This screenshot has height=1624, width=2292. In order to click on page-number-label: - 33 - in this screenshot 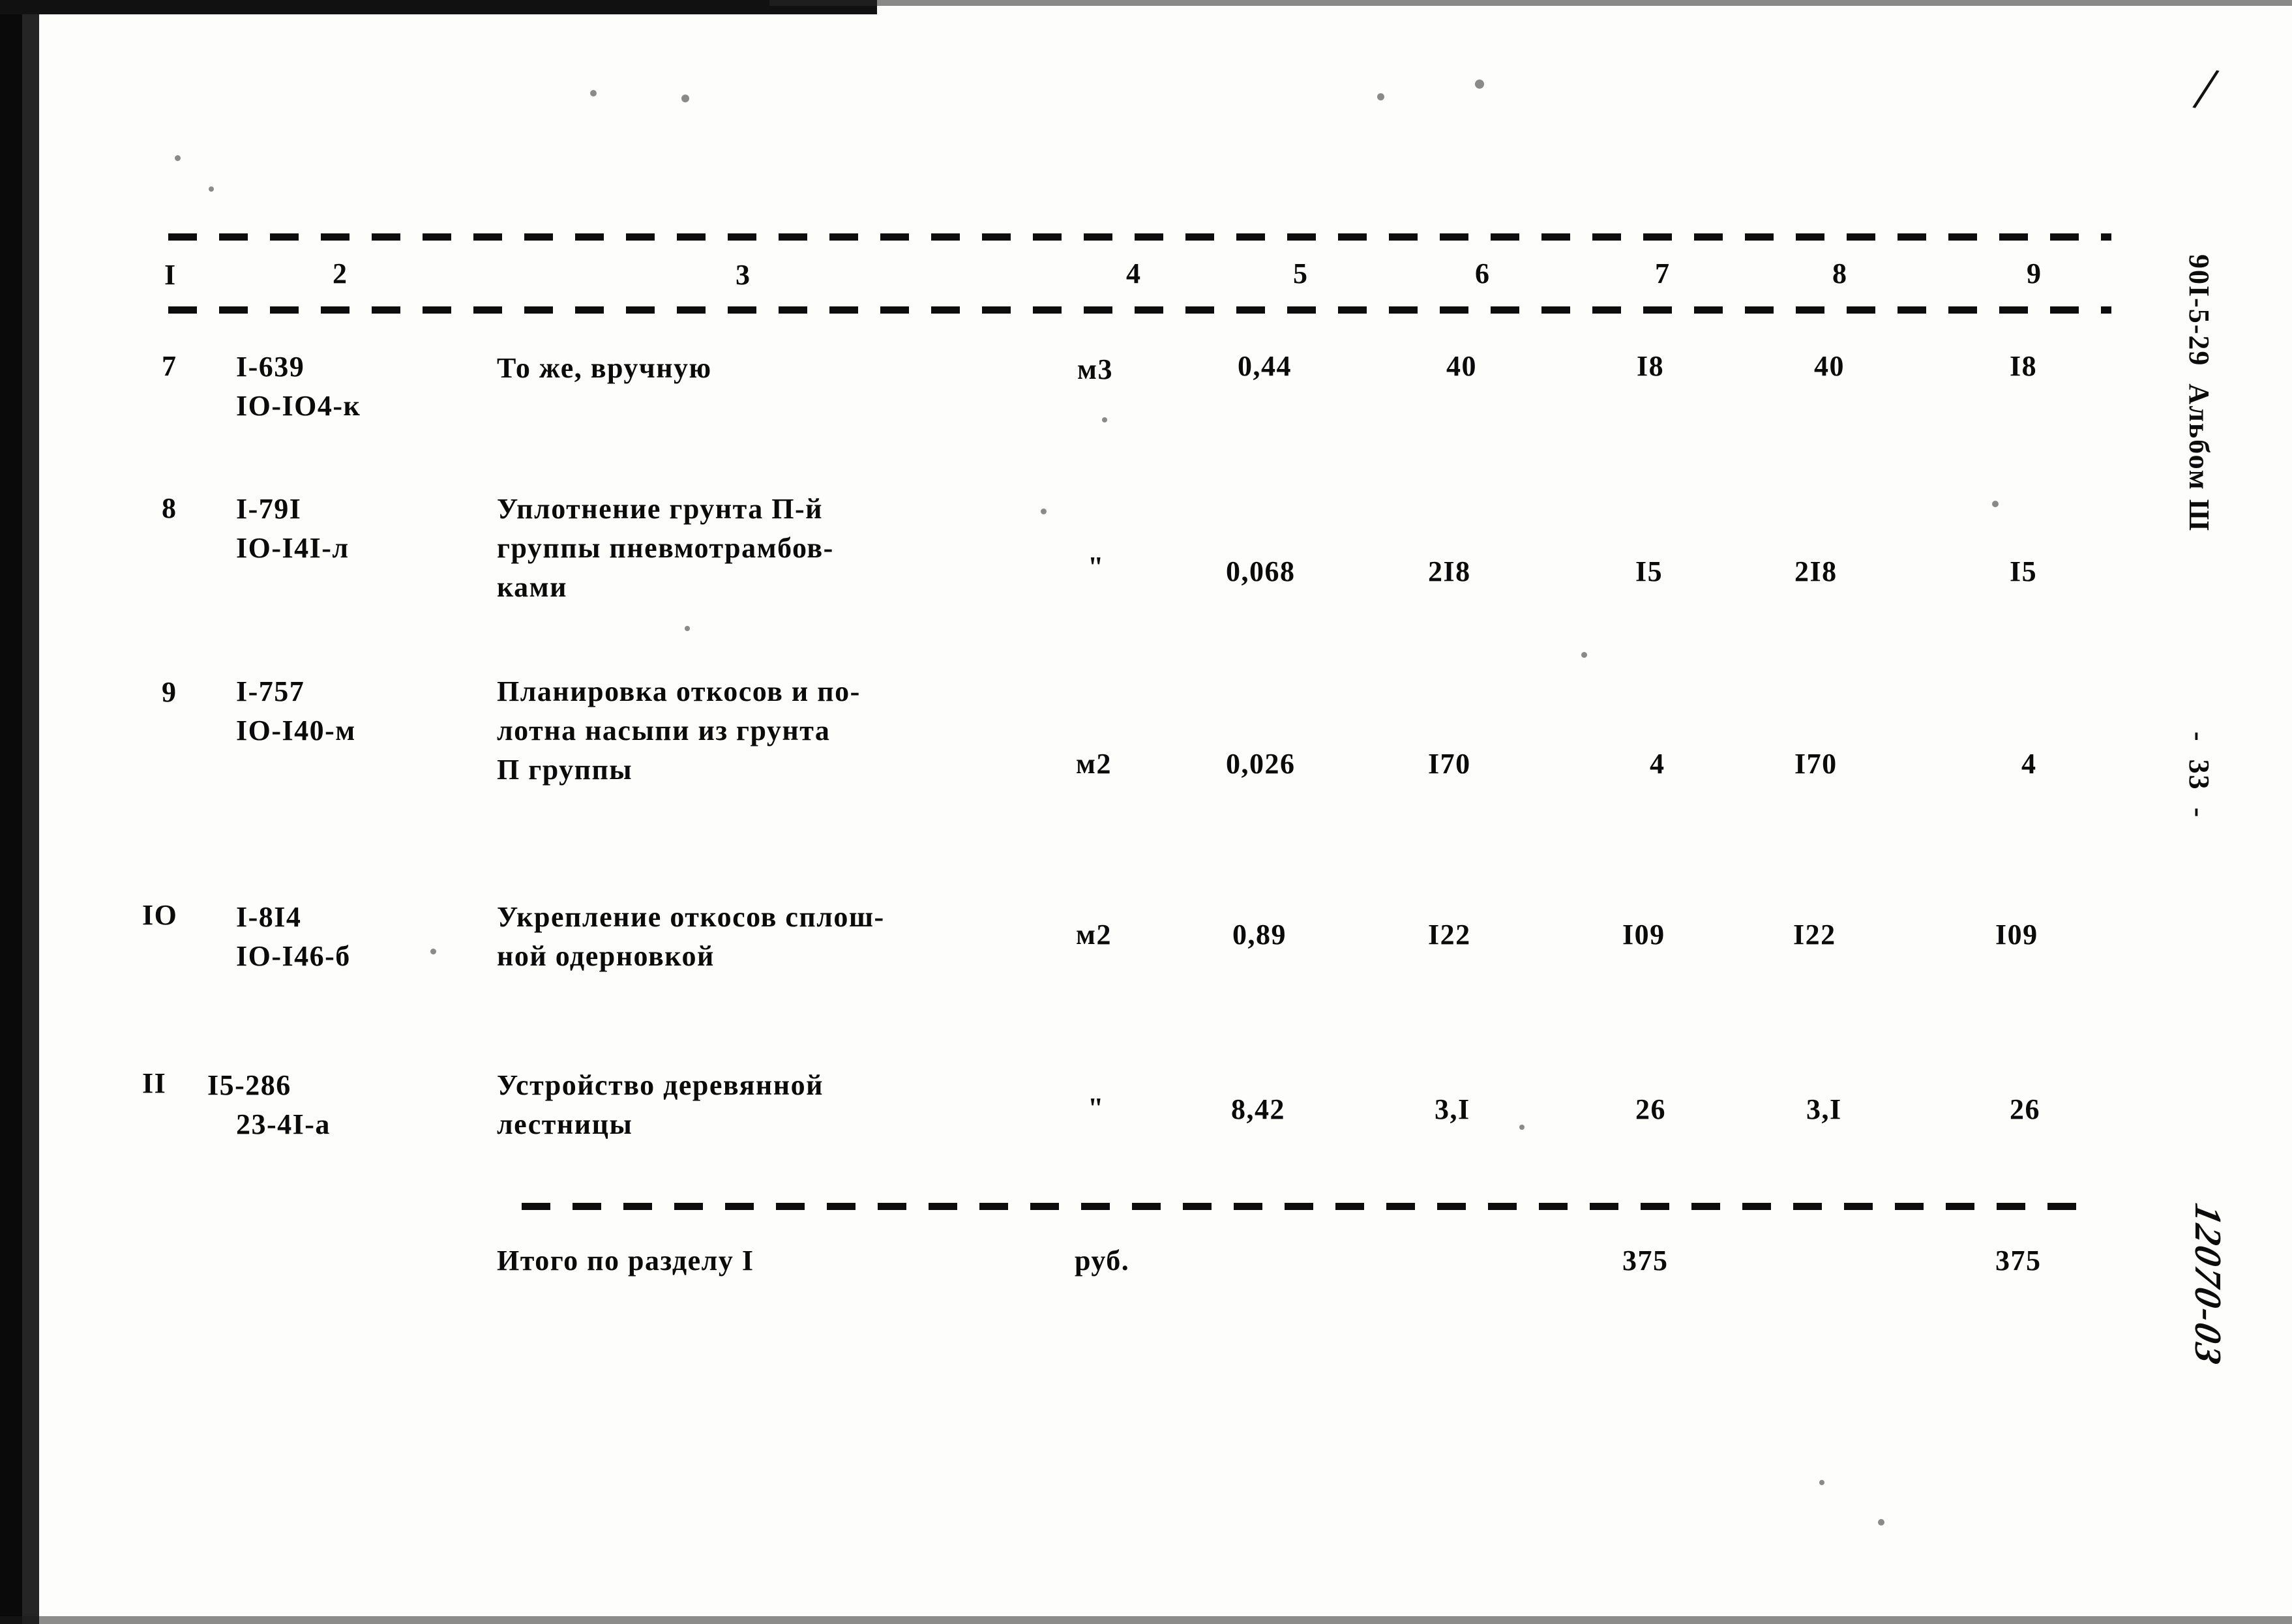, I will do `click(2199, 775)`.